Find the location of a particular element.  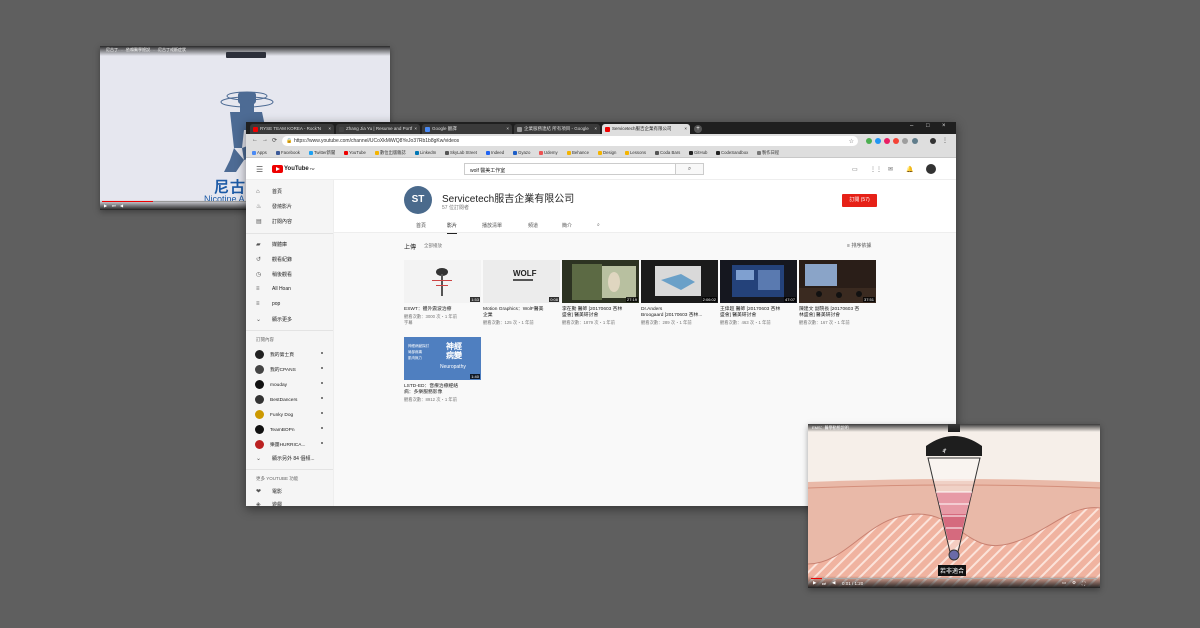

channel-search-icon: ⌕ is located at coordinates (598, 225).